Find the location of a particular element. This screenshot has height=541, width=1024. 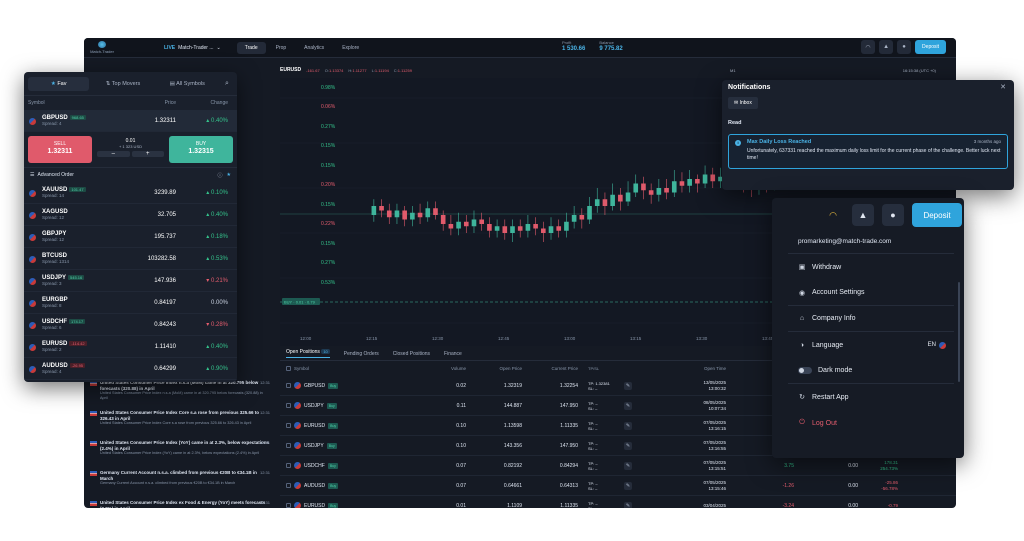

watchlist-row: USDCHF 174.17 Spread: 6 0.84243 ▾ 0.28% is located at coordinates (130, 325).